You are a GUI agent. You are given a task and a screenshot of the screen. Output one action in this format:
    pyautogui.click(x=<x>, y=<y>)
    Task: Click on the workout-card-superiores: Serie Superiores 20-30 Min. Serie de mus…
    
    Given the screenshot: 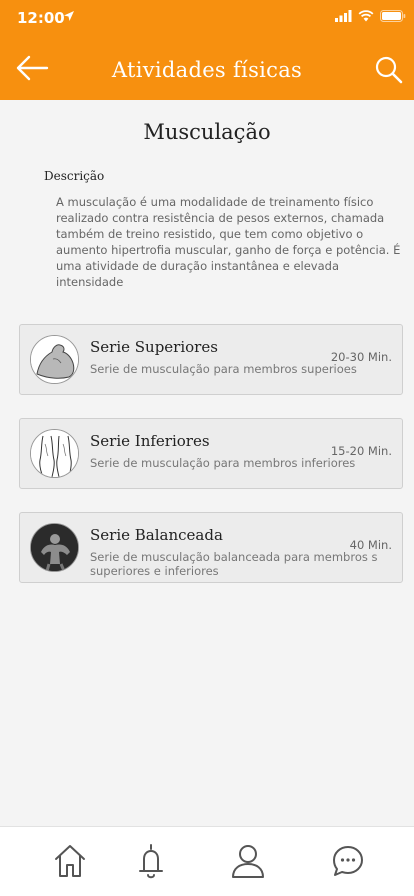 What is the action you would take?
    pyautogui.click(x=211, y=359)
    